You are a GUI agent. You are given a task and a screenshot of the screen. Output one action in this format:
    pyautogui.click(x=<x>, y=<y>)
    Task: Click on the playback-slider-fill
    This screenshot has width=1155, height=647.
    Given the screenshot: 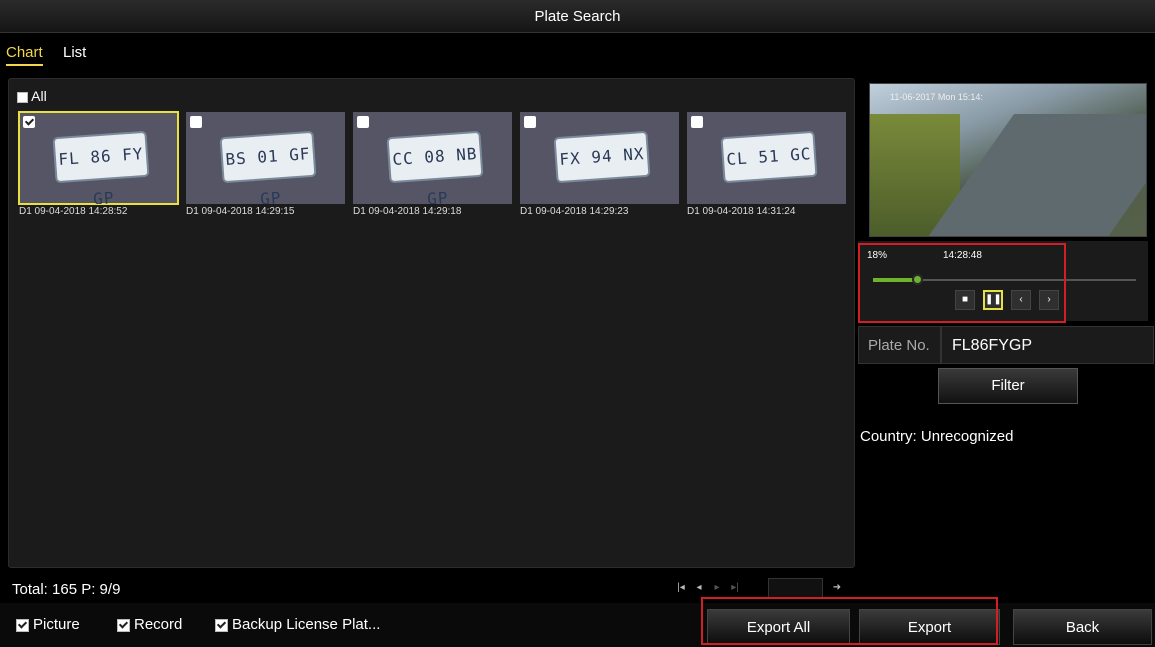 What is the action you would take?
    pyautogui.click(x=894, y=280)
    